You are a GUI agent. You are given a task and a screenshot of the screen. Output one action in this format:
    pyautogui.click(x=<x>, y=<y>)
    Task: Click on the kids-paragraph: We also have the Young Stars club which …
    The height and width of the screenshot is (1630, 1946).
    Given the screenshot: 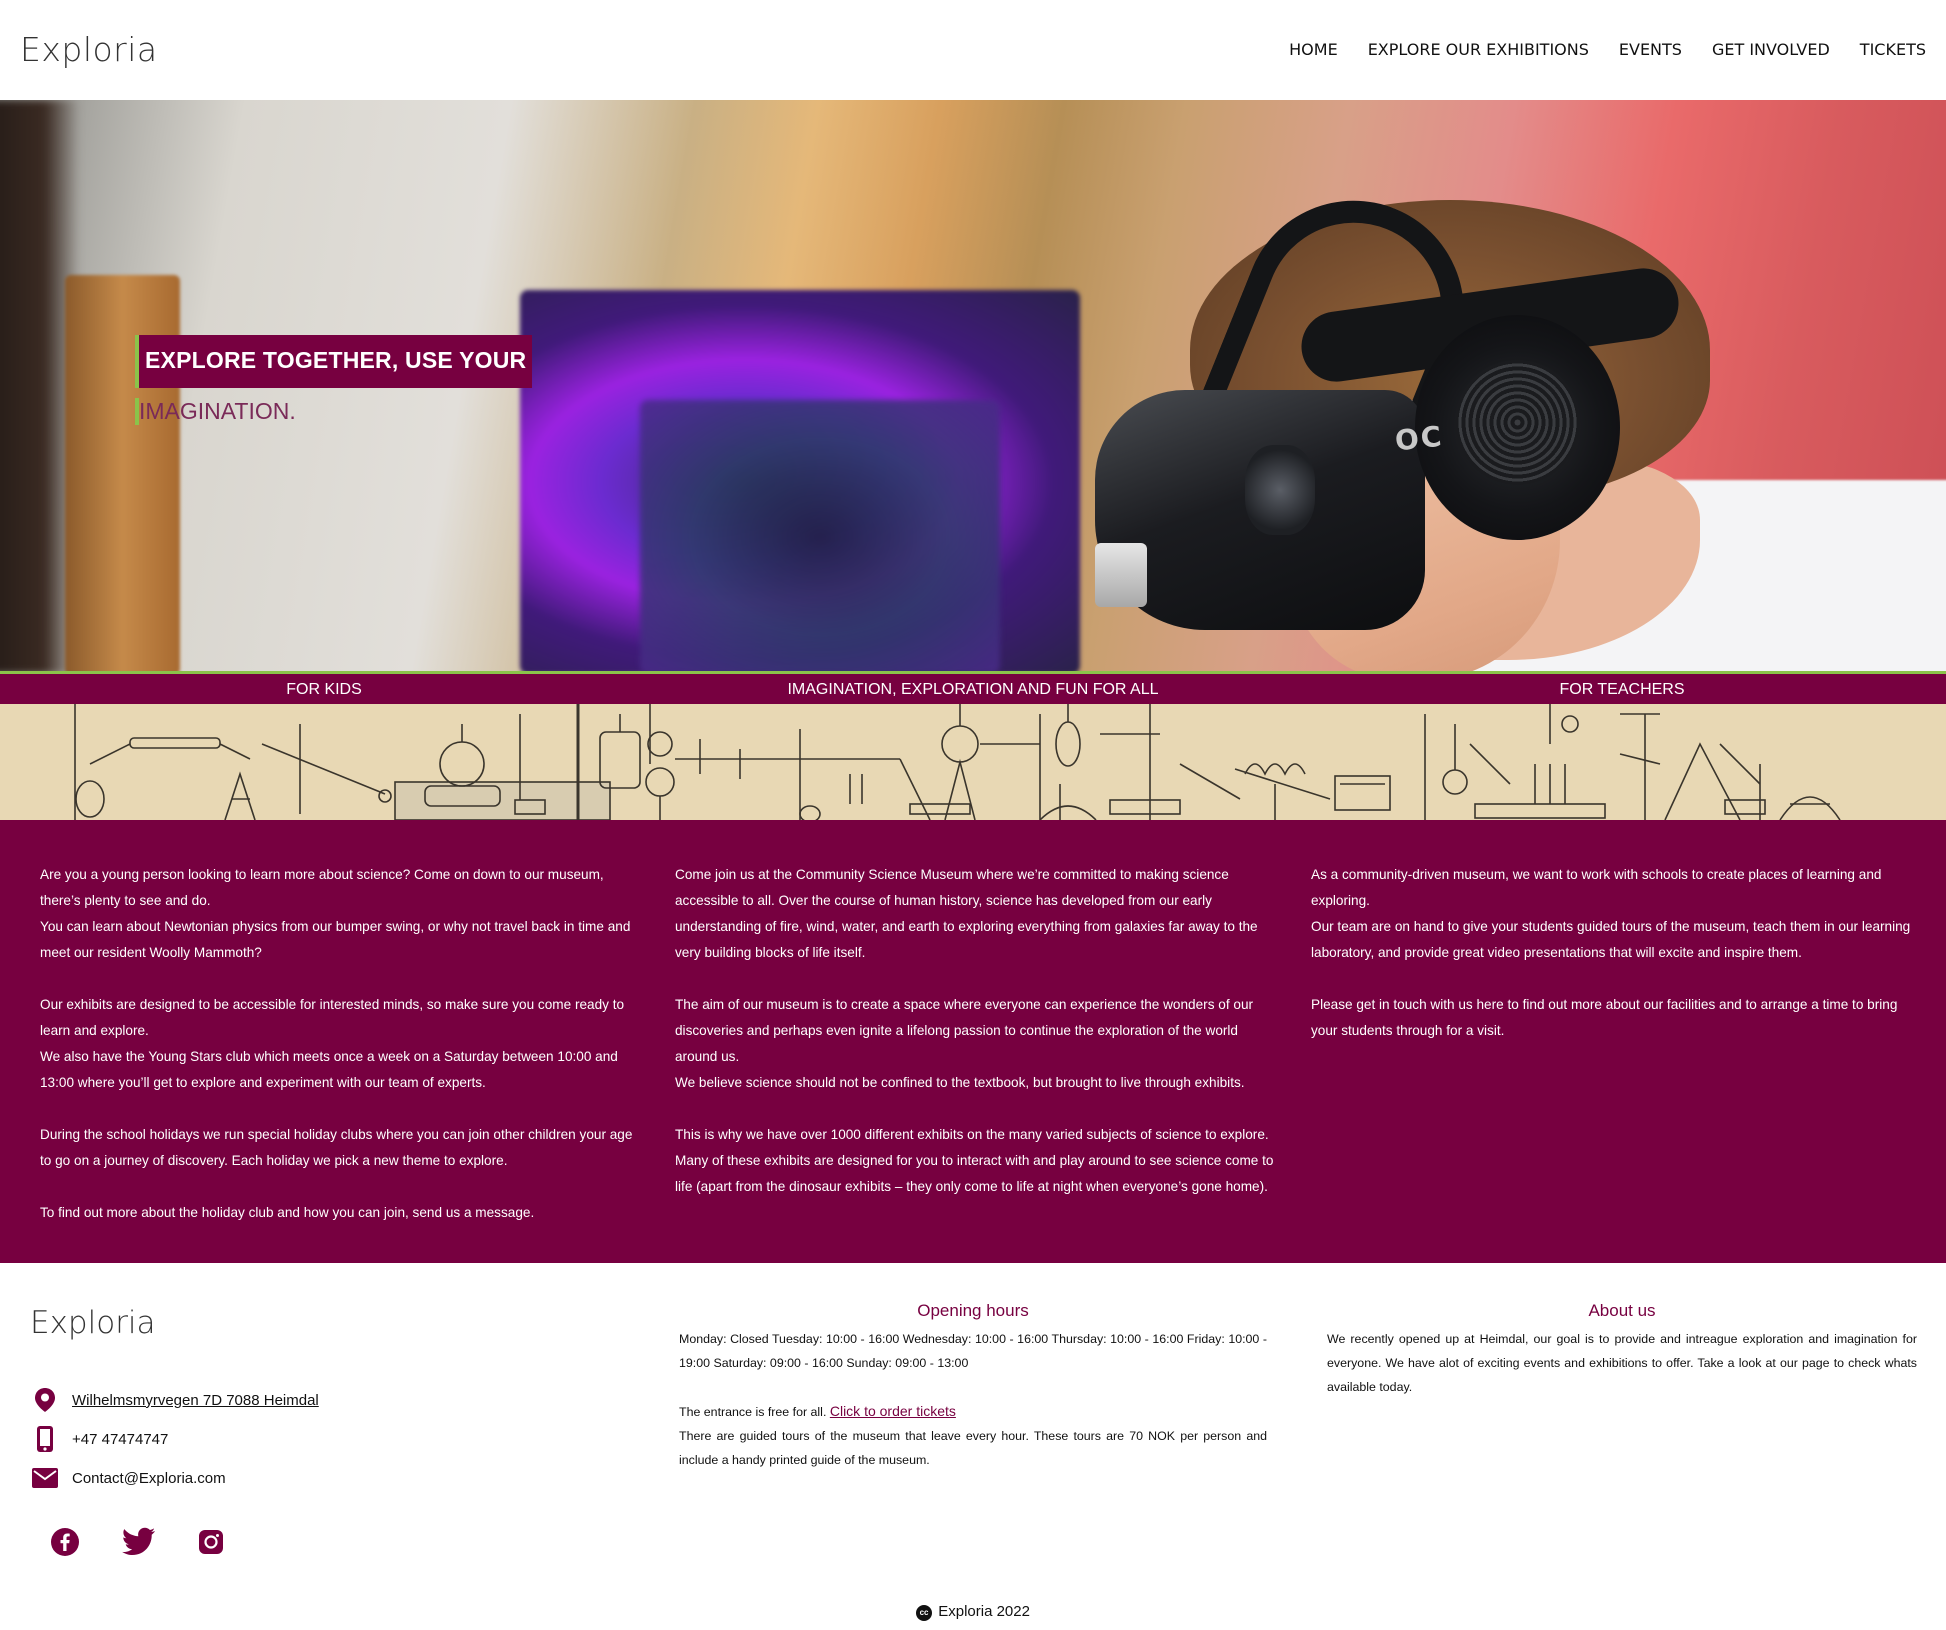 What is the action you would take?
    pyautogui.click(x=329, y=1069)
    